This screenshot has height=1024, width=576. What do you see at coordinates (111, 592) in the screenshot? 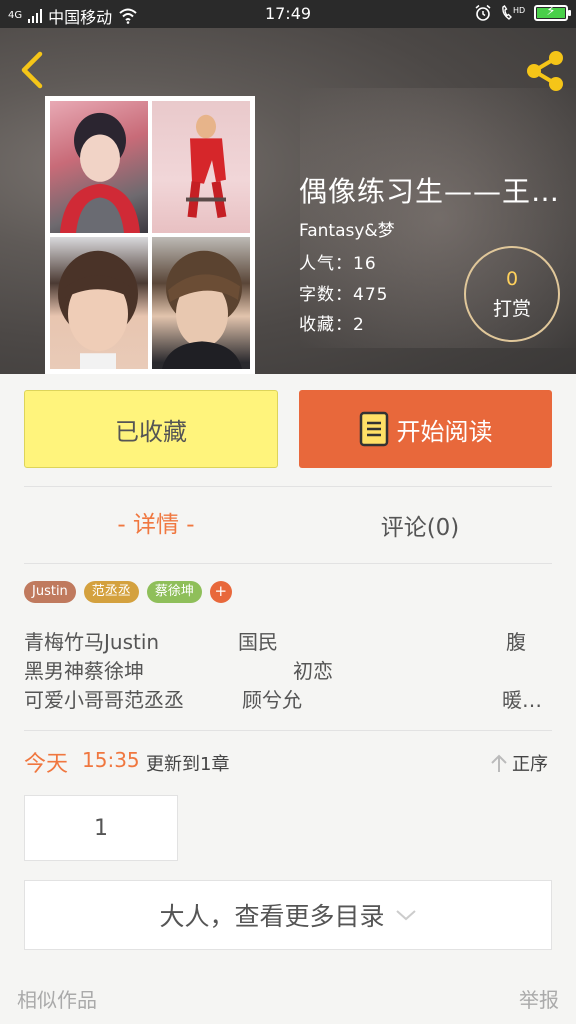
I see `tag-item: 范丞丞` at bounding box center [111, 592].